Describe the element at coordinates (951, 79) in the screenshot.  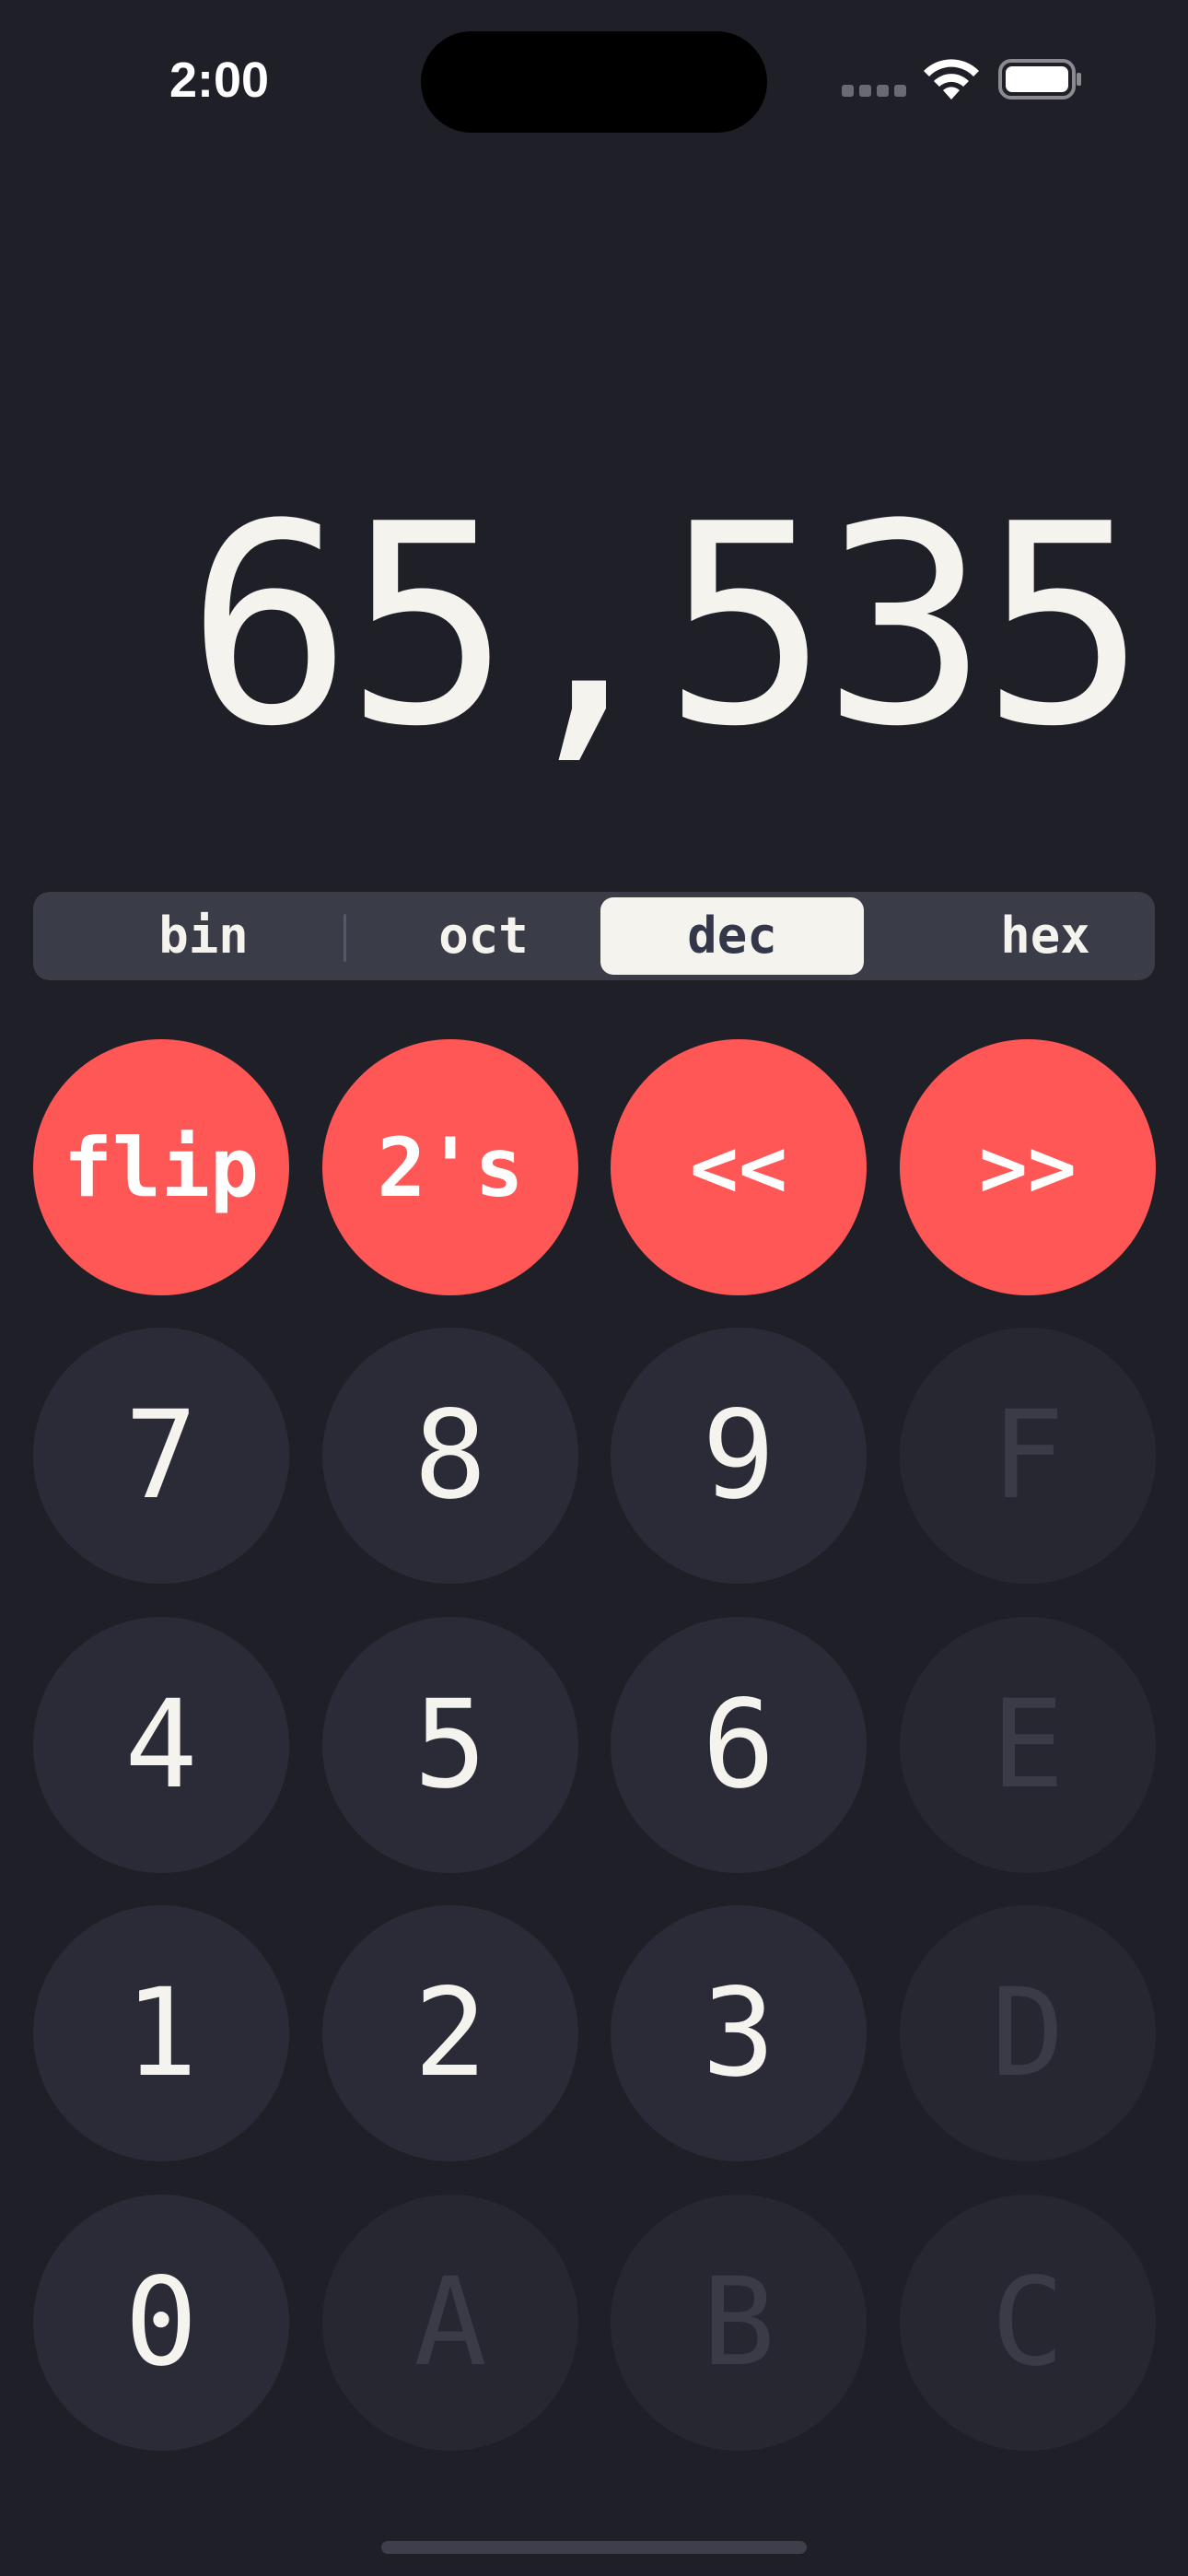
I see `wifi-icon` at that location.